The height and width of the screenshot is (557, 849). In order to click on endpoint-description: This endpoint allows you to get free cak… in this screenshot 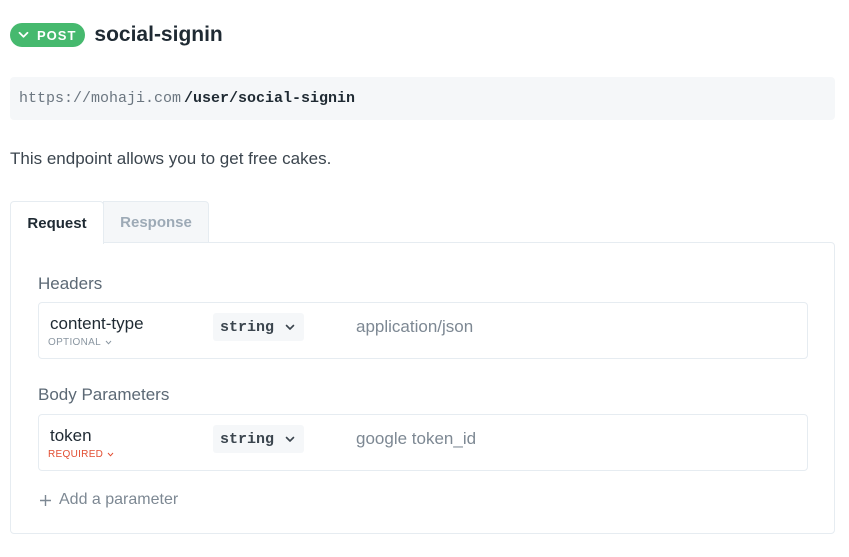, I will do `click(171, 158)`.